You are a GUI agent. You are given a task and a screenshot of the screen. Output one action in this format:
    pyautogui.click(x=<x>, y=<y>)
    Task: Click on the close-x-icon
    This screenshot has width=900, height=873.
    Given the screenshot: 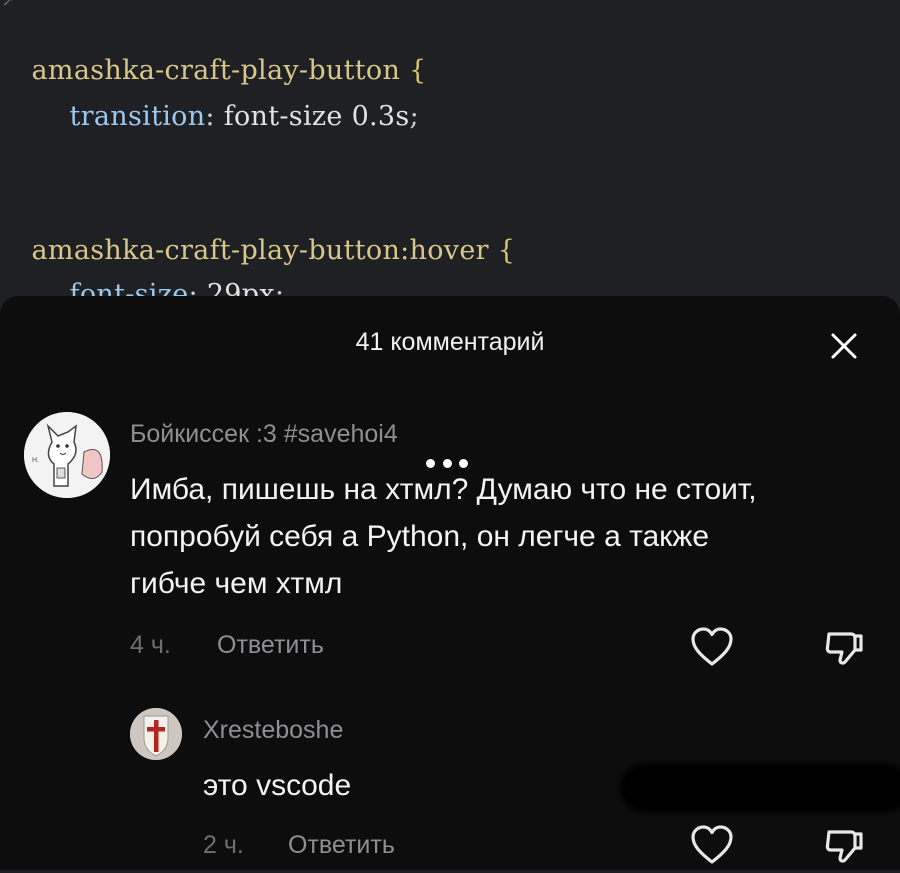 What is the action you would take?
    pyautogui.click(x=844, y=346)
    